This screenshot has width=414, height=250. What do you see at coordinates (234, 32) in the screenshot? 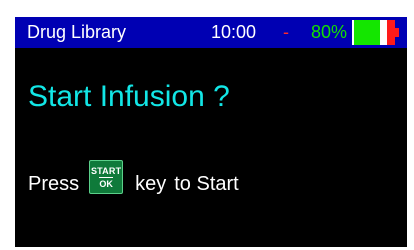
I see `clock-time: 10:00` at bounding box center [234, 32].